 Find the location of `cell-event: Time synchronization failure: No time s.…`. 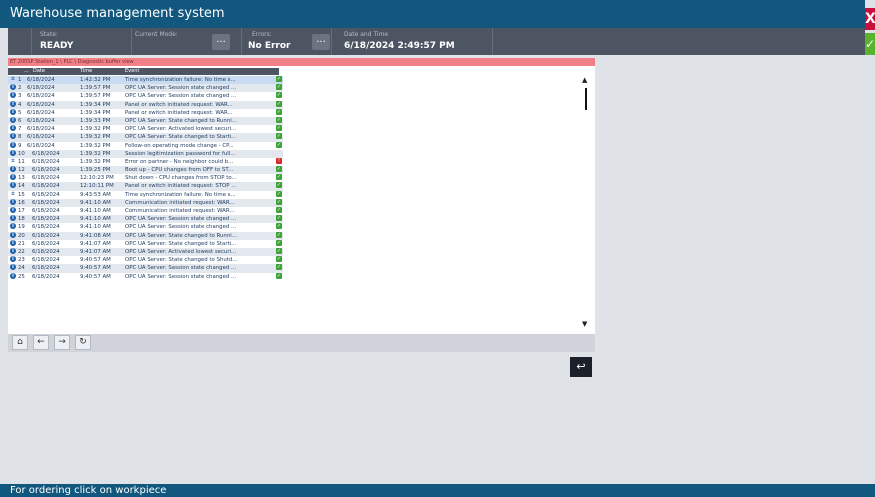

cell-event: Time synchronization failure: No time s.… is located at coordinates (180, 80).